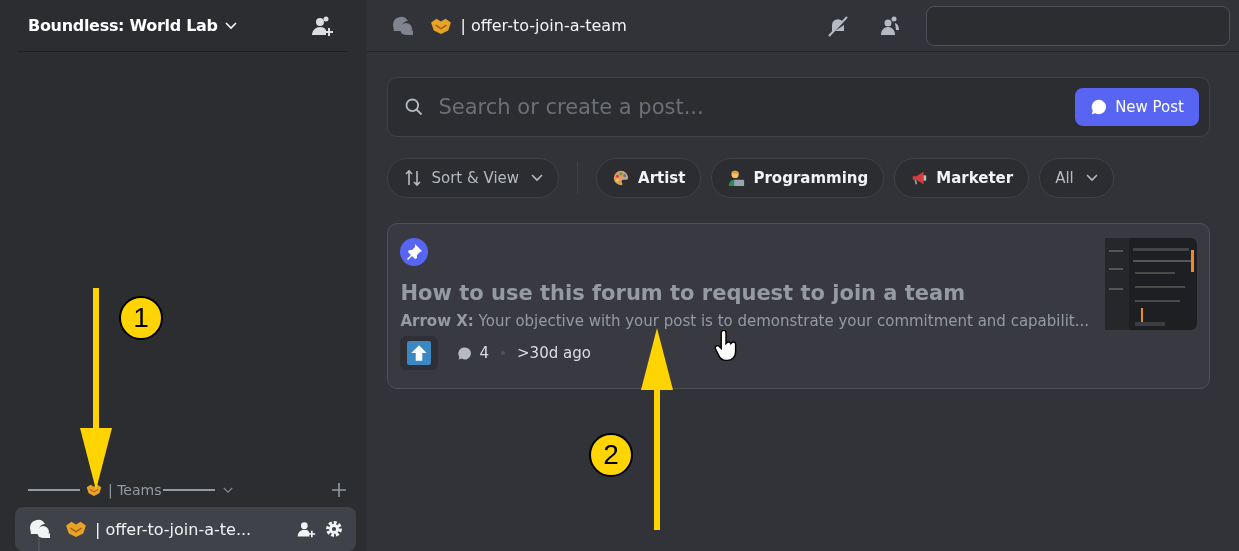  Describe the element at coordinates (334, 529) in the screenshot. I see `settings-icon` at that location.